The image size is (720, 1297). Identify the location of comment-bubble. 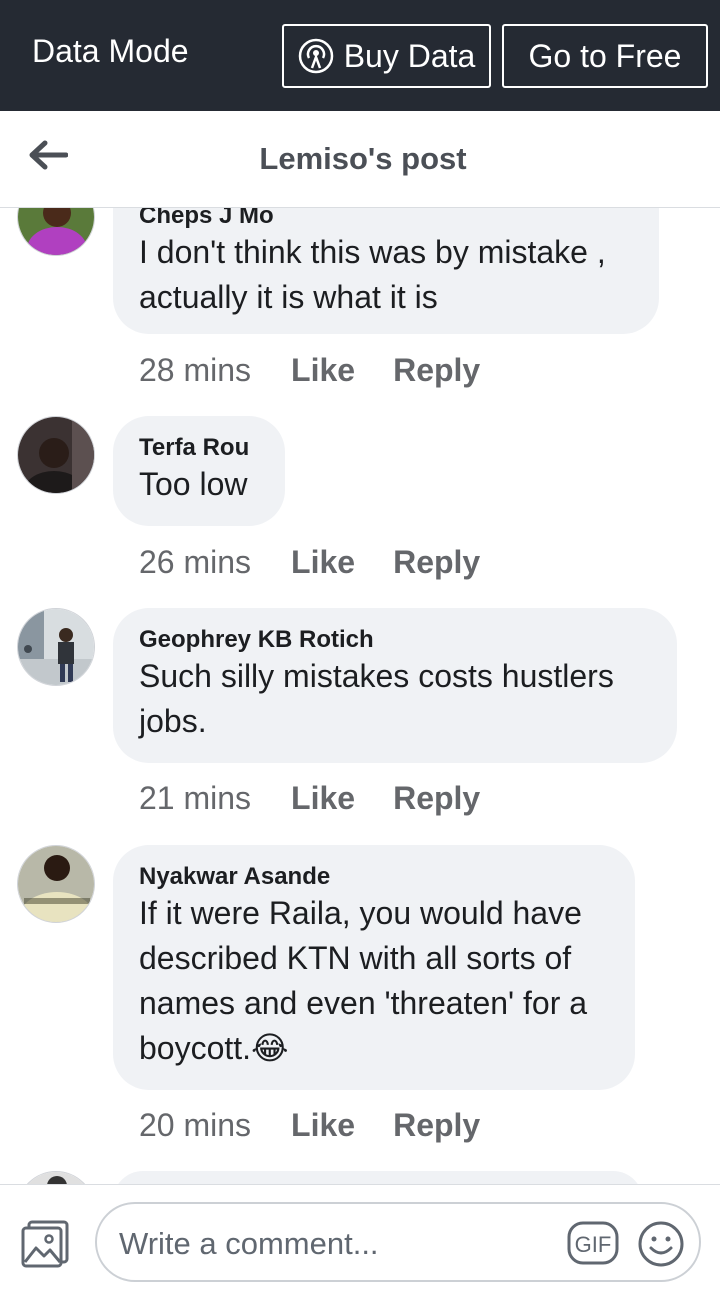
(378, 1178).